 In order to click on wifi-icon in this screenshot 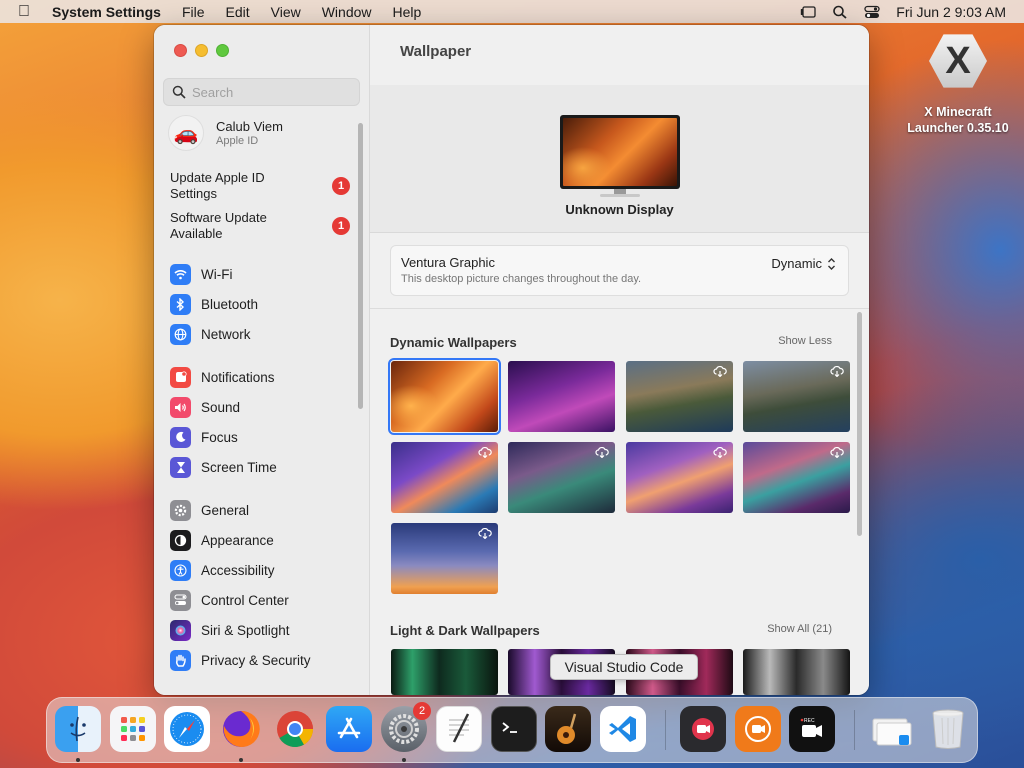, I will do `click(180, 274)`.